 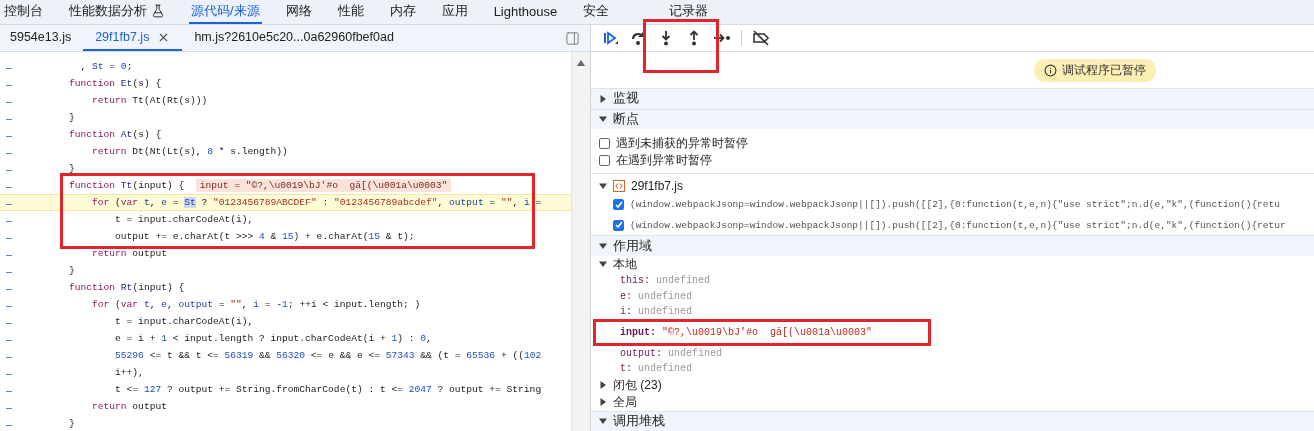 I want to click on code-line: t <= 127 ? output += String.fromCharCode(t) : t <= 2047 ? output += String, so click(x=328, y=389).